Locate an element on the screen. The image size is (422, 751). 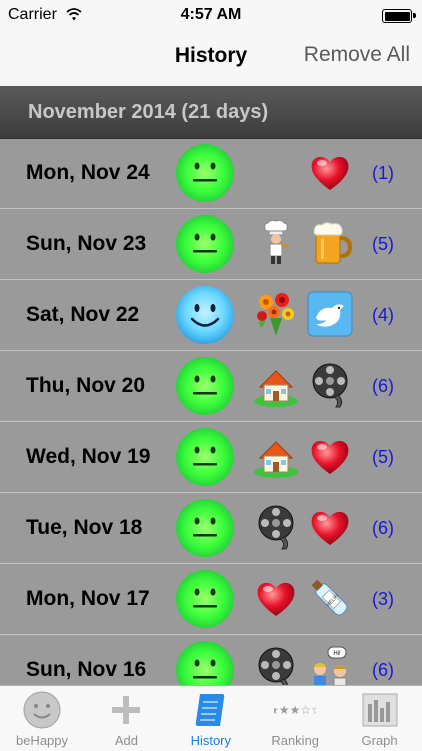
history-row: Sun, Nov 16 Hi! (6) is located at coordinates (211, 660).